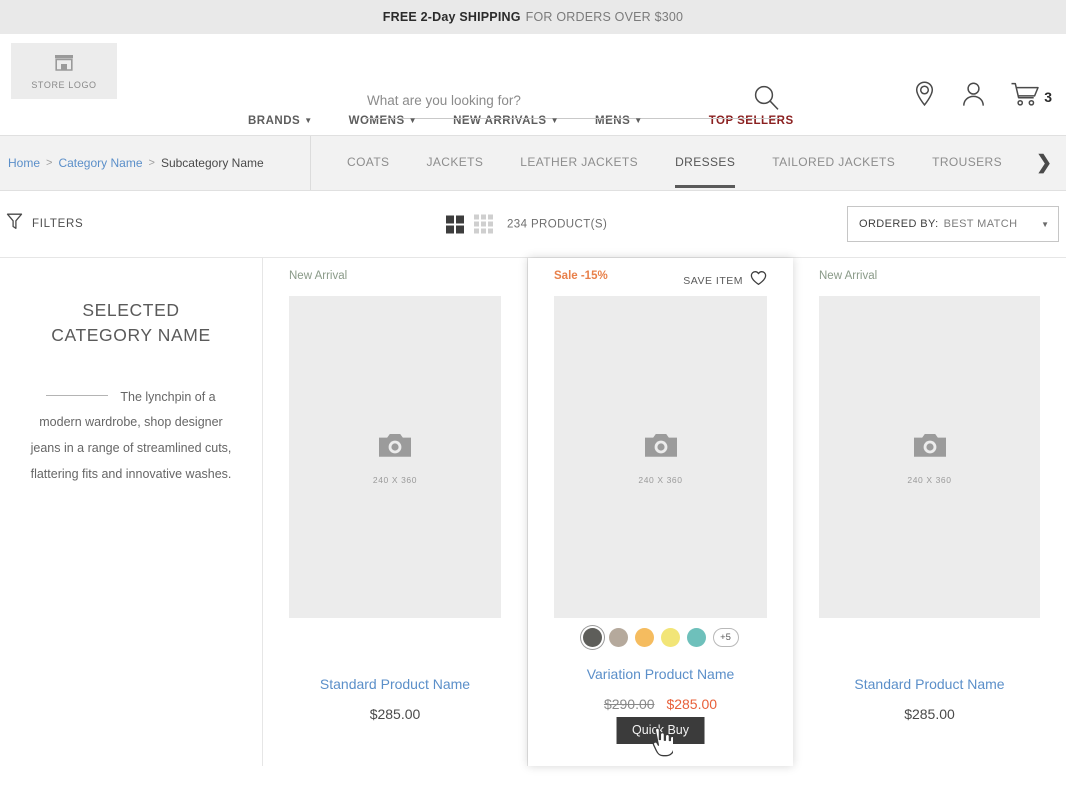 The height and width of the screenshot is (793, 1066). What do you see at coordinates (604, 17) in the screenshot?
I see `promo-banner-rest: FOR ORDERS OVER $300` at bounding box center [604, 17].